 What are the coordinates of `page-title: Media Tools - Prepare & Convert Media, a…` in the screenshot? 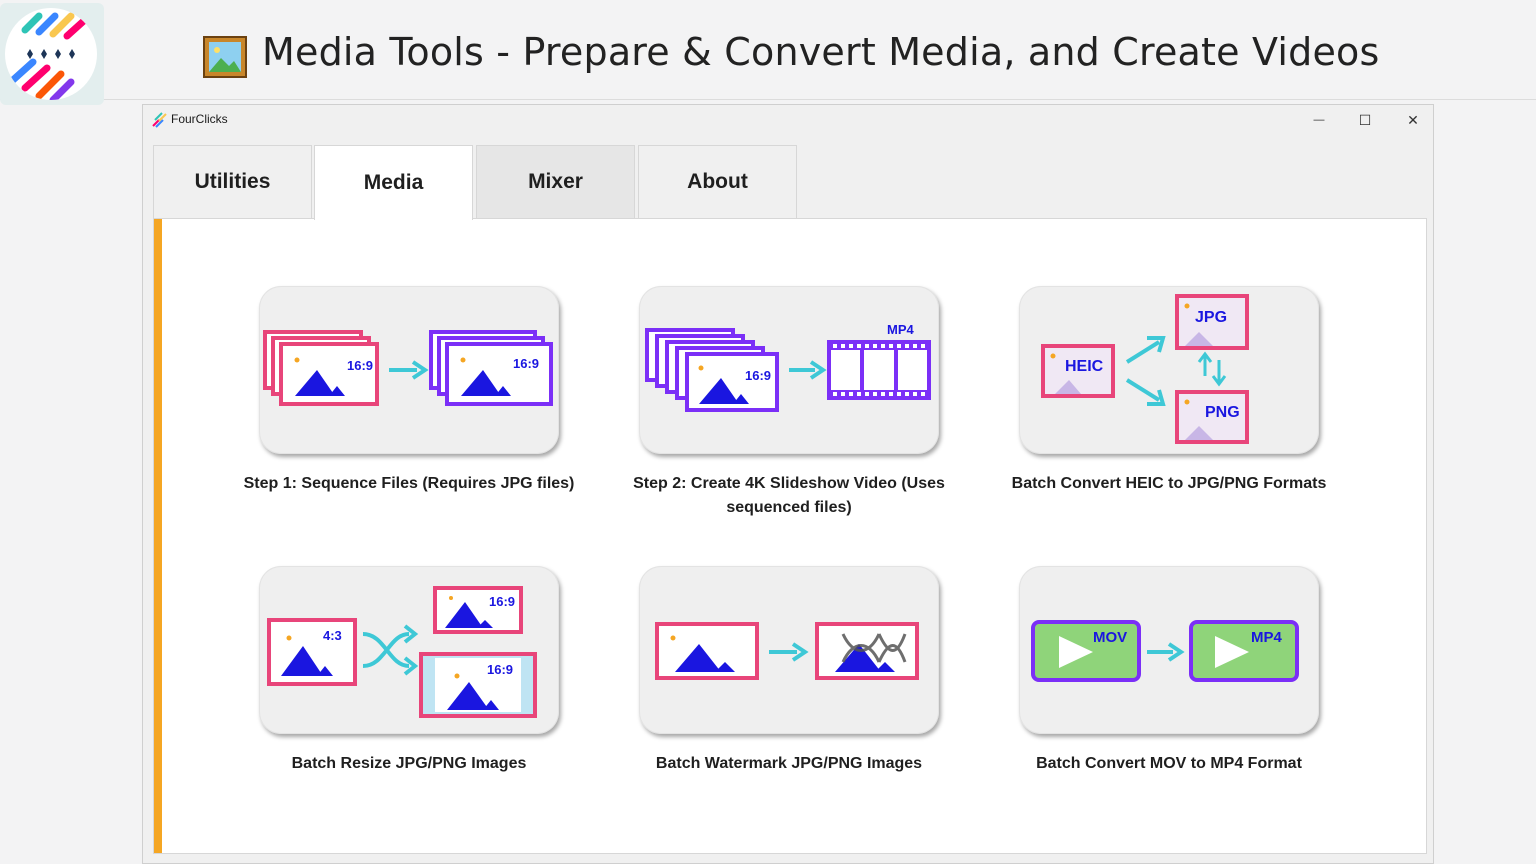 It's located at (821, 52).